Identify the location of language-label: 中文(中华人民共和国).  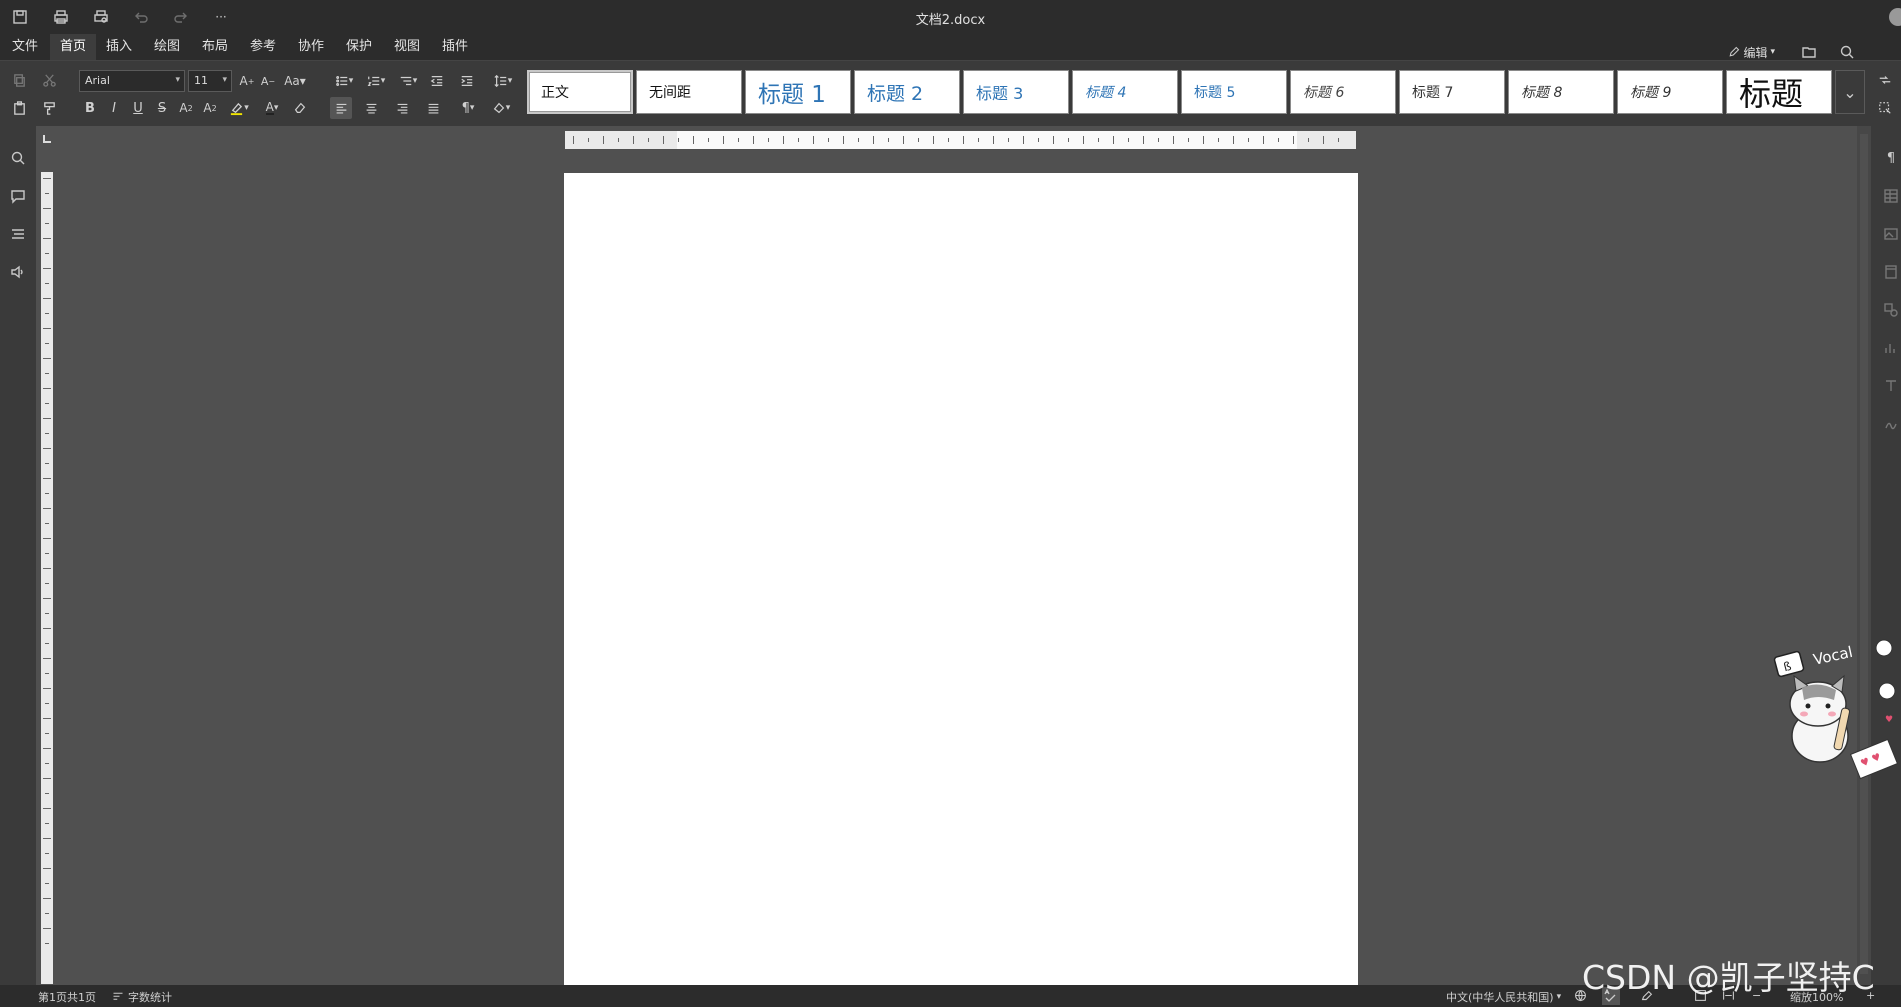
(1500, 997).